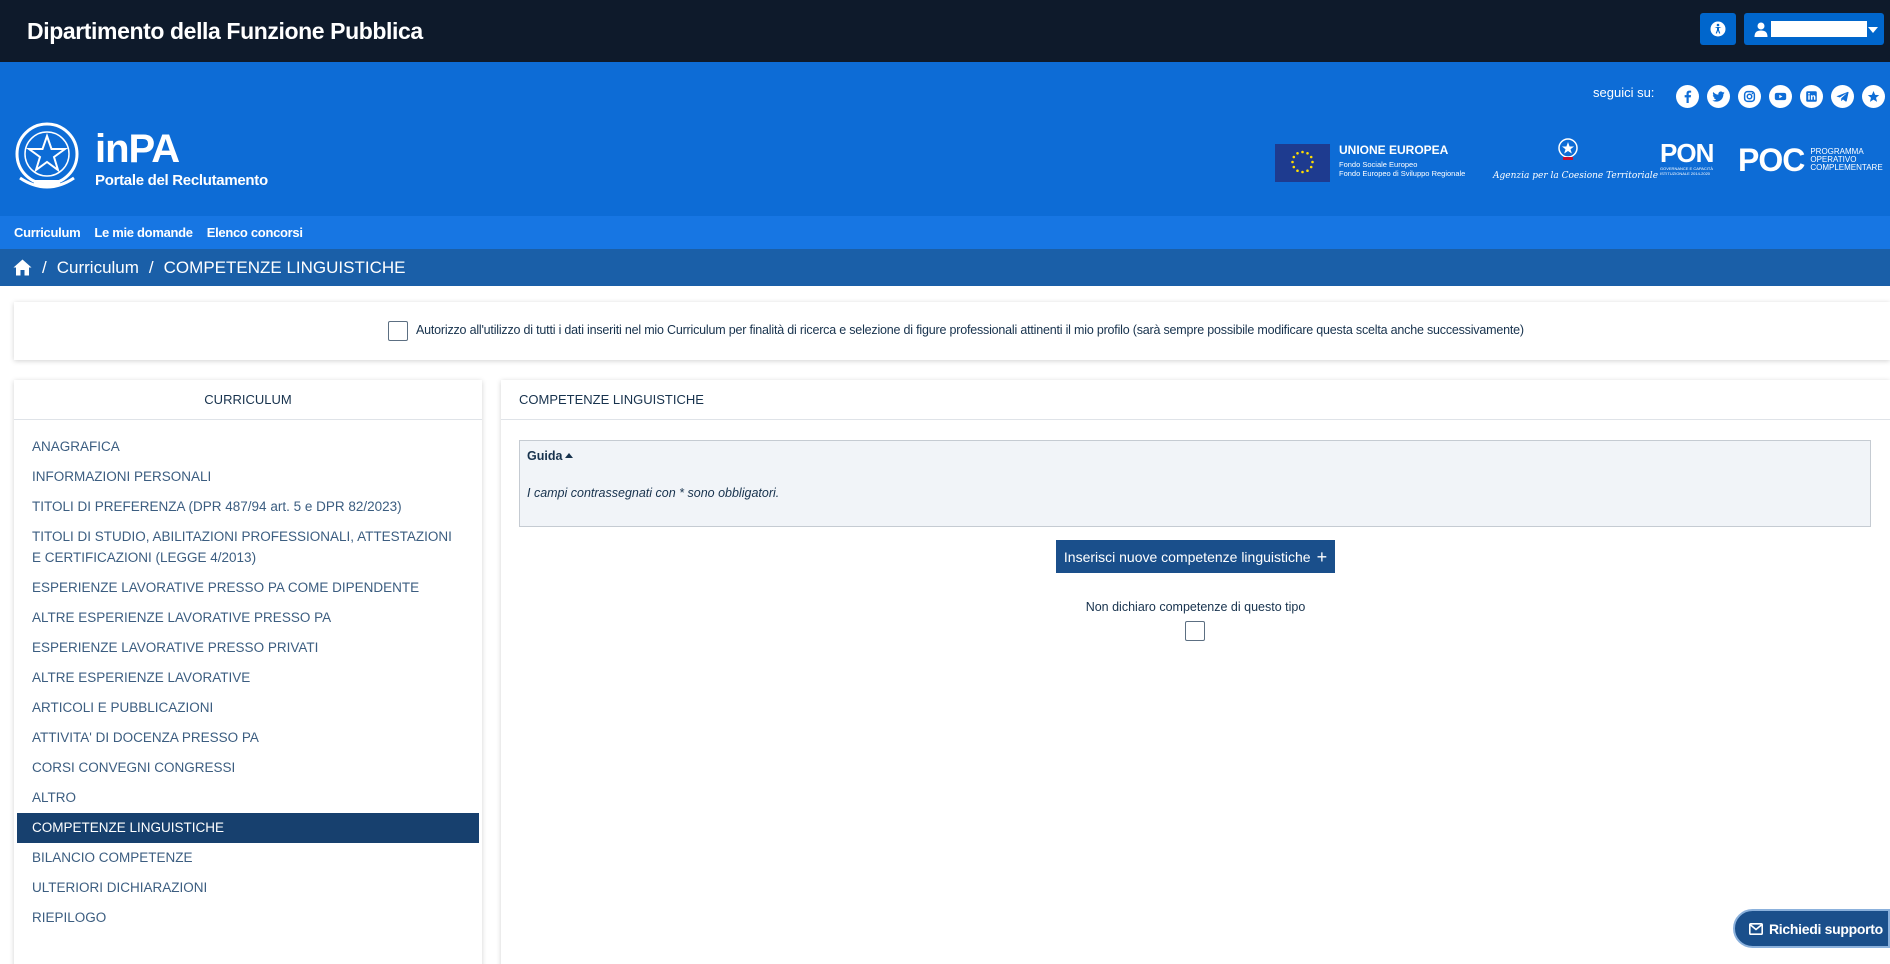 The width and height of the screenshot is (1890, 964). Describe the element at coordinates (1873, 96) in the screenshot. I see `star-icon` at that location.